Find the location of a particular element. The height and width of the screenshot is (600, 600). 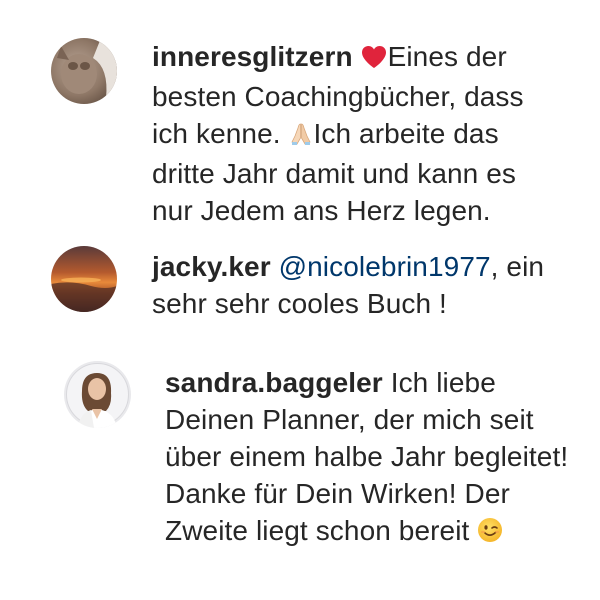

sunset-photo-avatar is located at coordinates (84, 279).